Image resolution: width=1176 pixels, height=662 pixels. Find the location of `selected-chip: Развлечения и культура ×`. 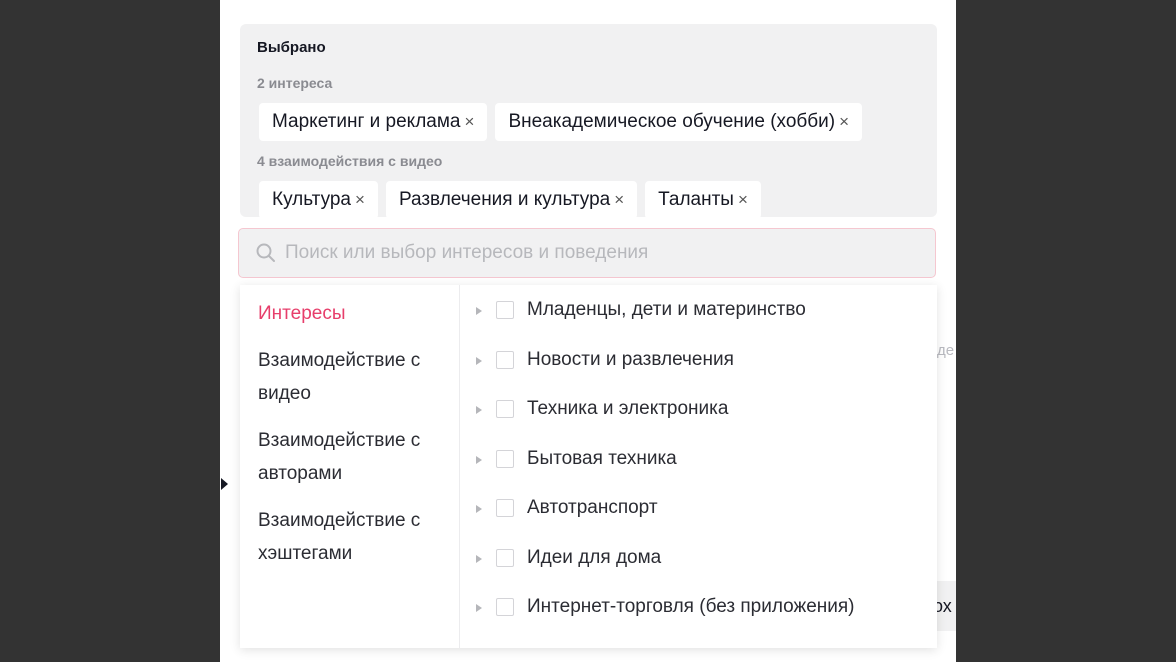

selected-chip: Развлечения и культура × is located at coordinates (511, 199).